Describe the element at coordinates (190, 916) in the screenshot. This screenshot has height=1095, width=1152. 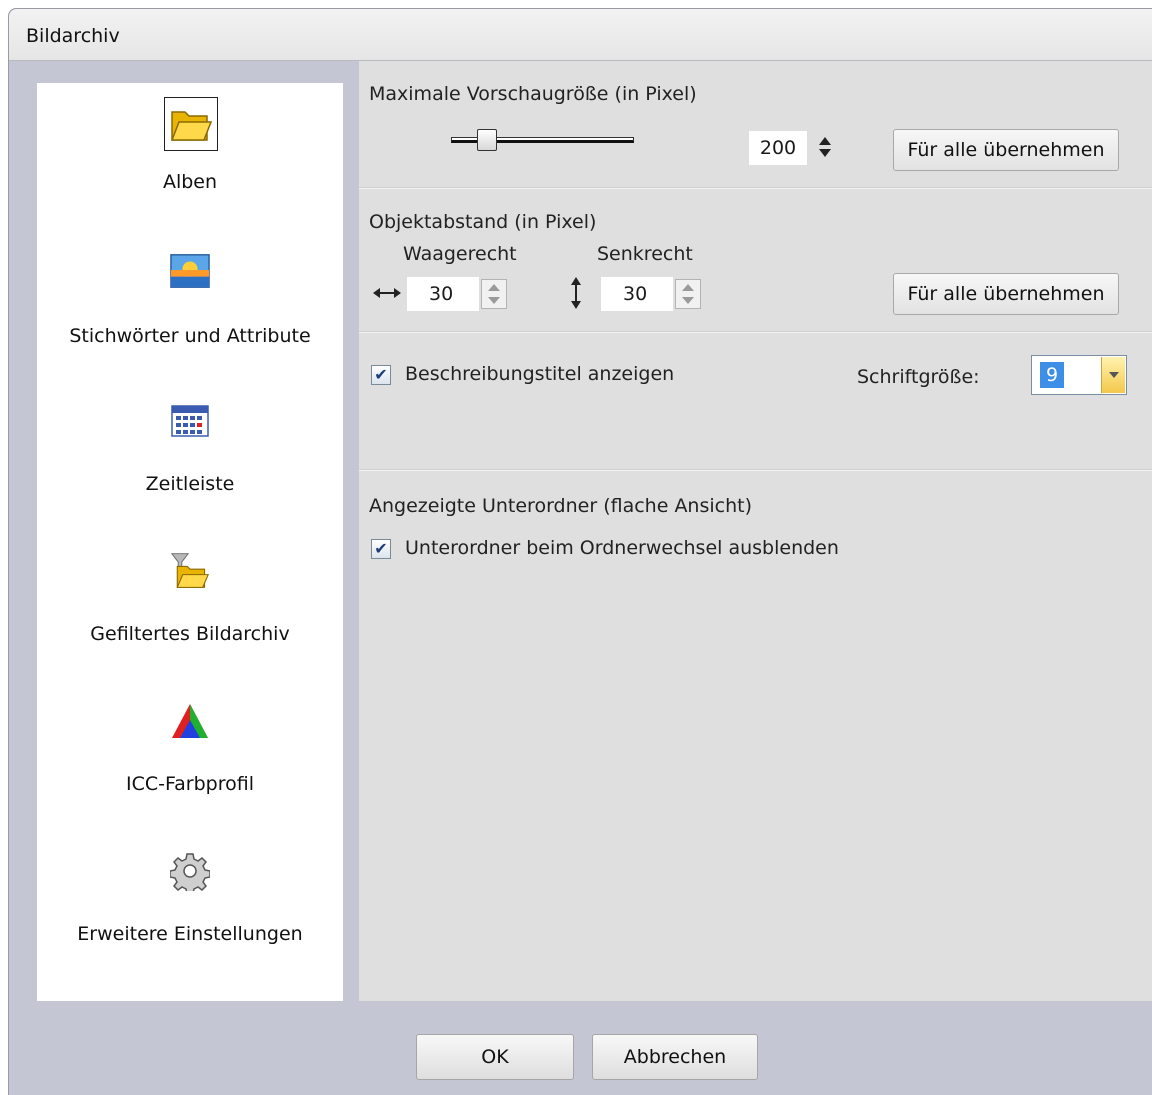
I see `sidebar-item-advanced: Erweitere Einstellungen` at that location.